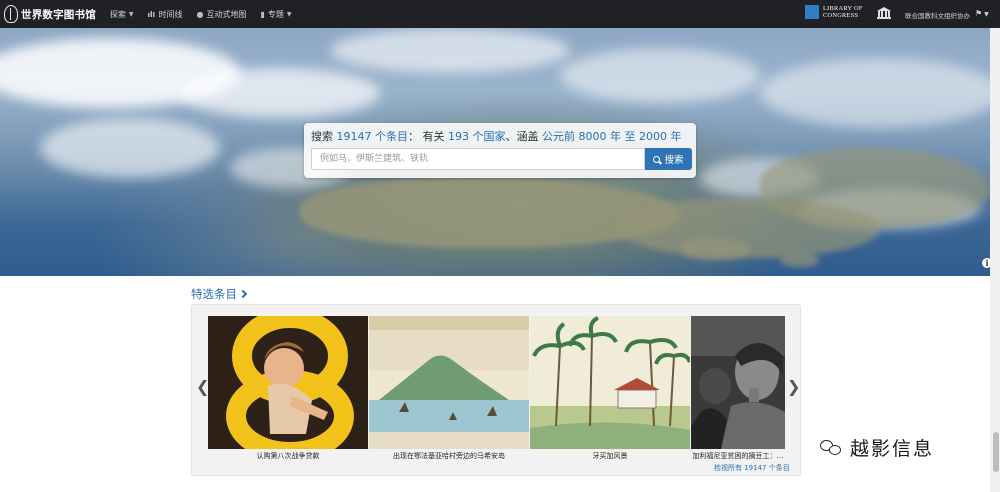 The image size is (1000, 492). Describe the element at coordinates (937, 15) in the screenshot. I see `unesco-label: 联合国教科文组织协办` at that location.